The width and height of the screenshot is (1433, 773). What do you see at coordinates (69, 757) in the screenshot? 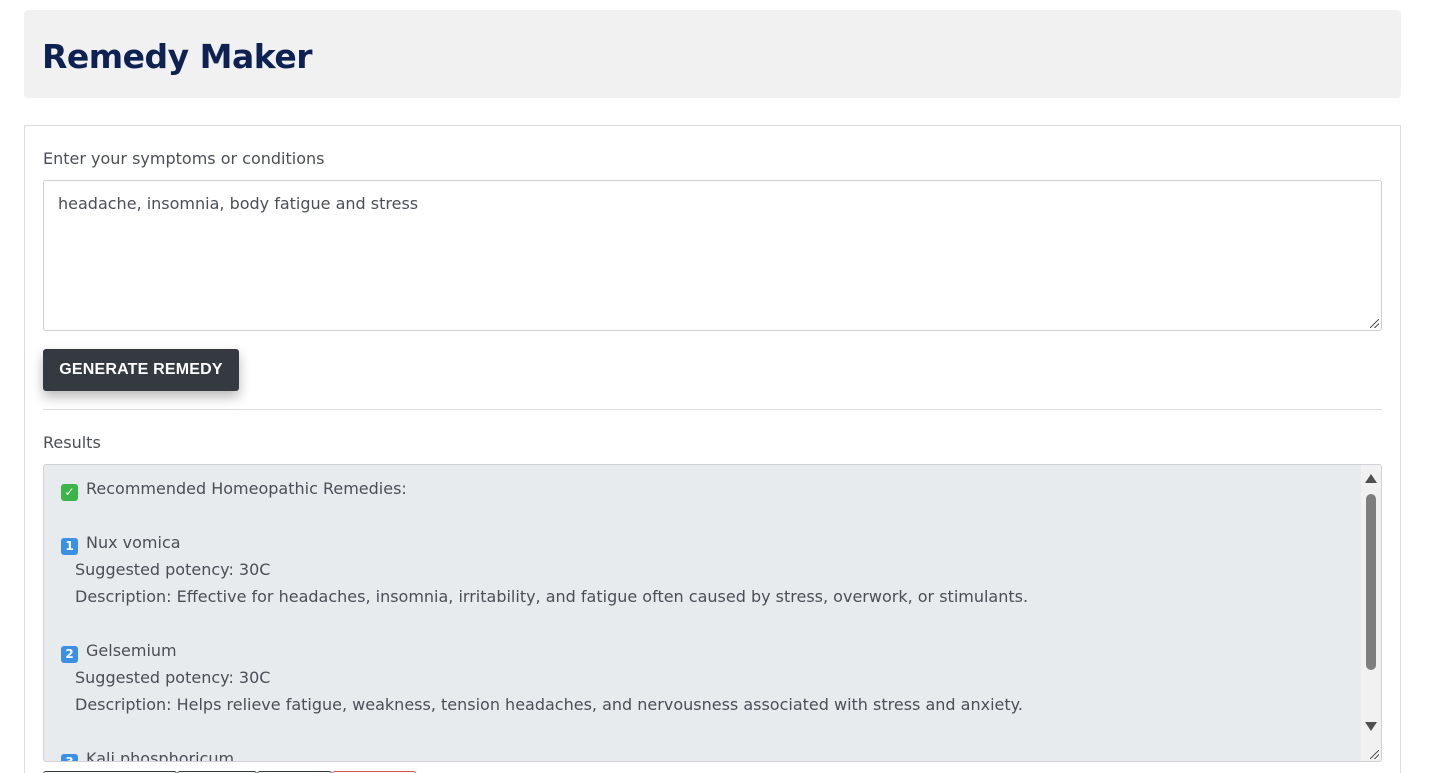
I see `number-3-icon: 3` at bounding box center [69, 757].